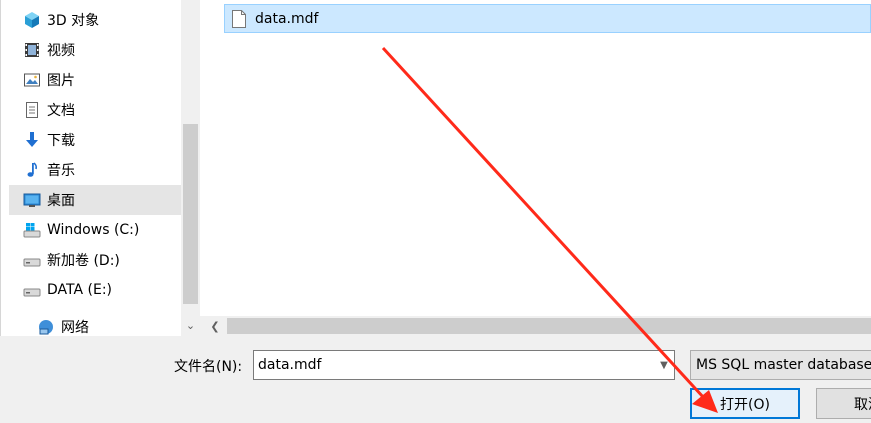  Describe the element at coordinates (61, 141) in the screenshot. I see `nav-item-label: 下载` at that location.